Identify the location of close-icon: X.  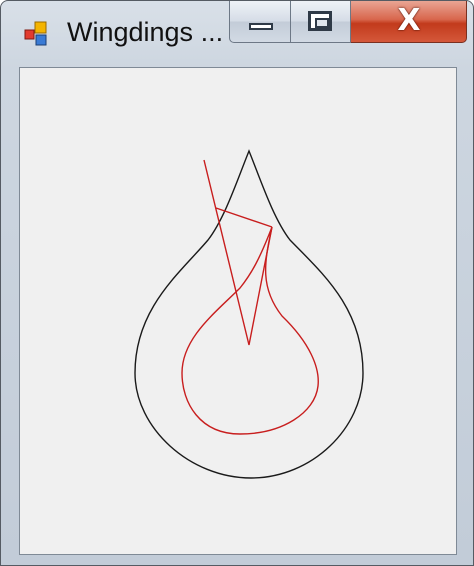
(409, 20).